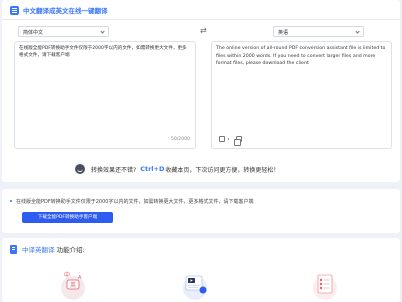 This screenshot has width=402, height=302. Describe the element at coordinates (13, 249) in the screenshot. I see `document-icon` at that location.